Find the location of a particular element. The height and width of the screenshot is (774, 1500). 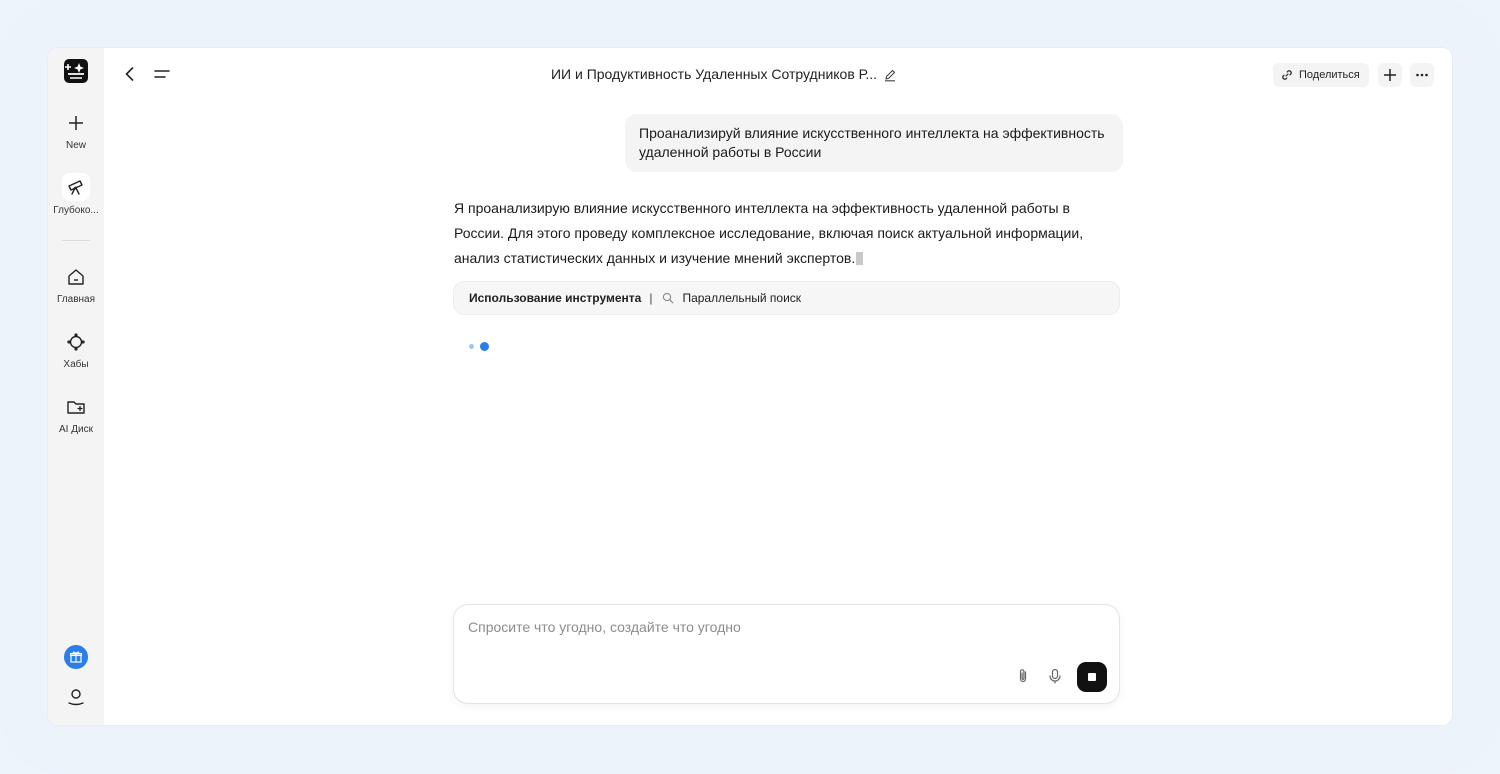

hub-icon is located at coordinates (76, 342).